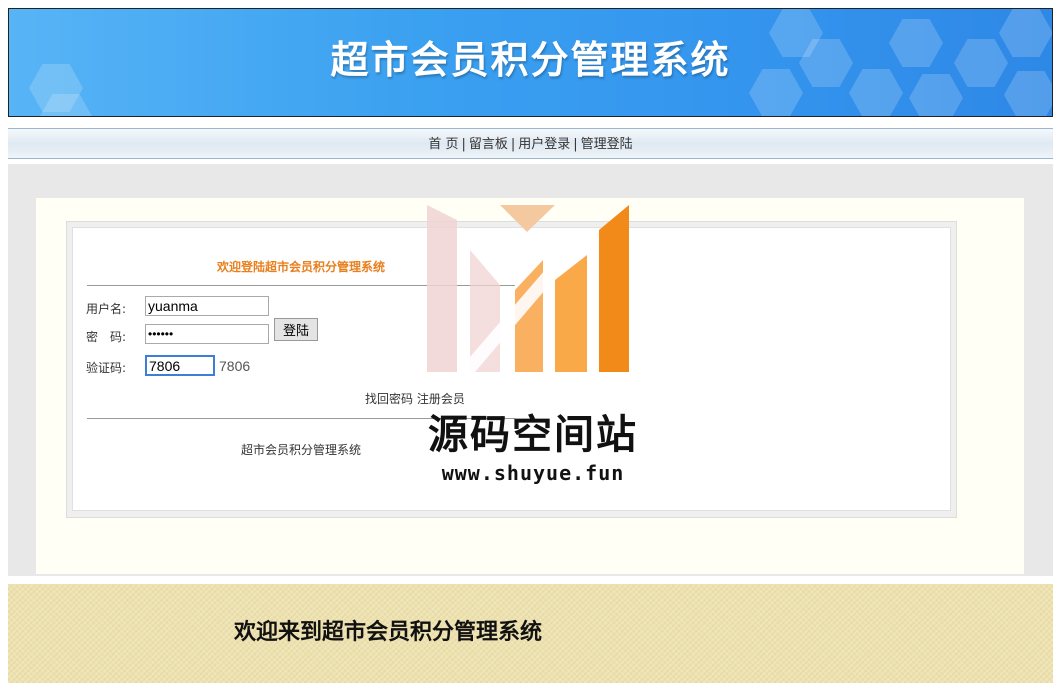 The height and width of the screenshot is (692, 1056). What do you see at coordinates (106, 337) in the screenshot?
I see `password-label: 密 码:` at bounding box center [106, 337].